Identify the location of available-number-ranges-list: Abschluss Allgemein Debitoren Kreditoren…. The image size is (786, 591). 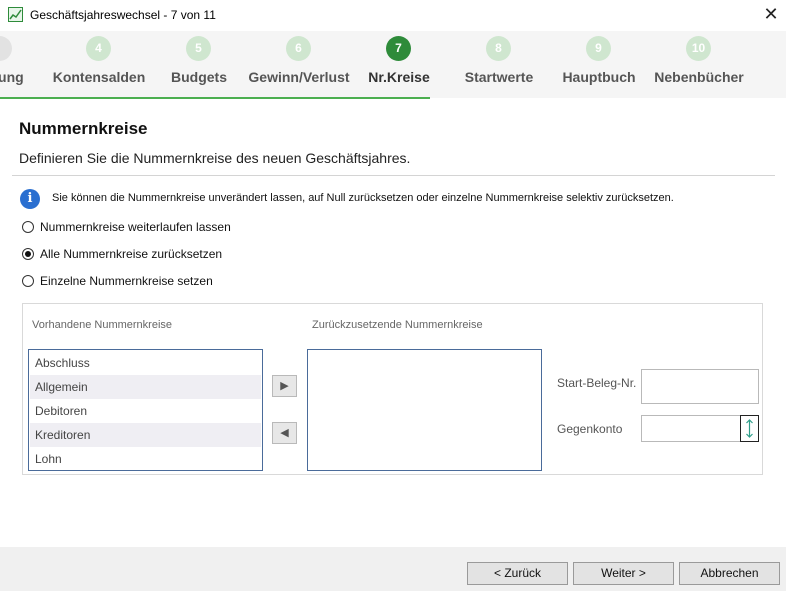
(145, 410).